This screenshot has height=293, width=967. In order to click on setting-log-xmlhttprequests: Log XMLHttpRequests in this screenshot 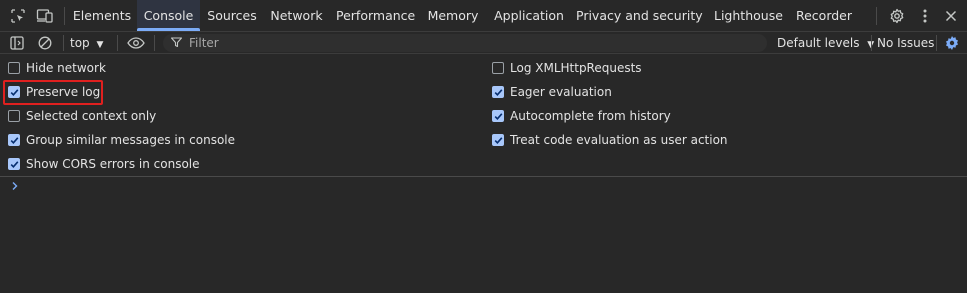, I will do `click(567, 68)`.